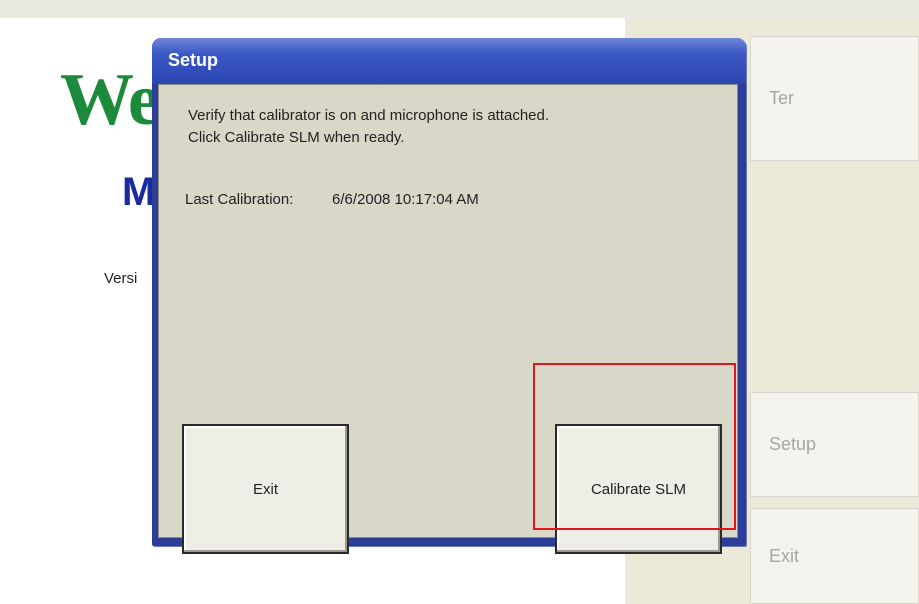 The image size is (919, 604). I want to click on last-calibration-label: Last Calibration:, so click(239, 199).